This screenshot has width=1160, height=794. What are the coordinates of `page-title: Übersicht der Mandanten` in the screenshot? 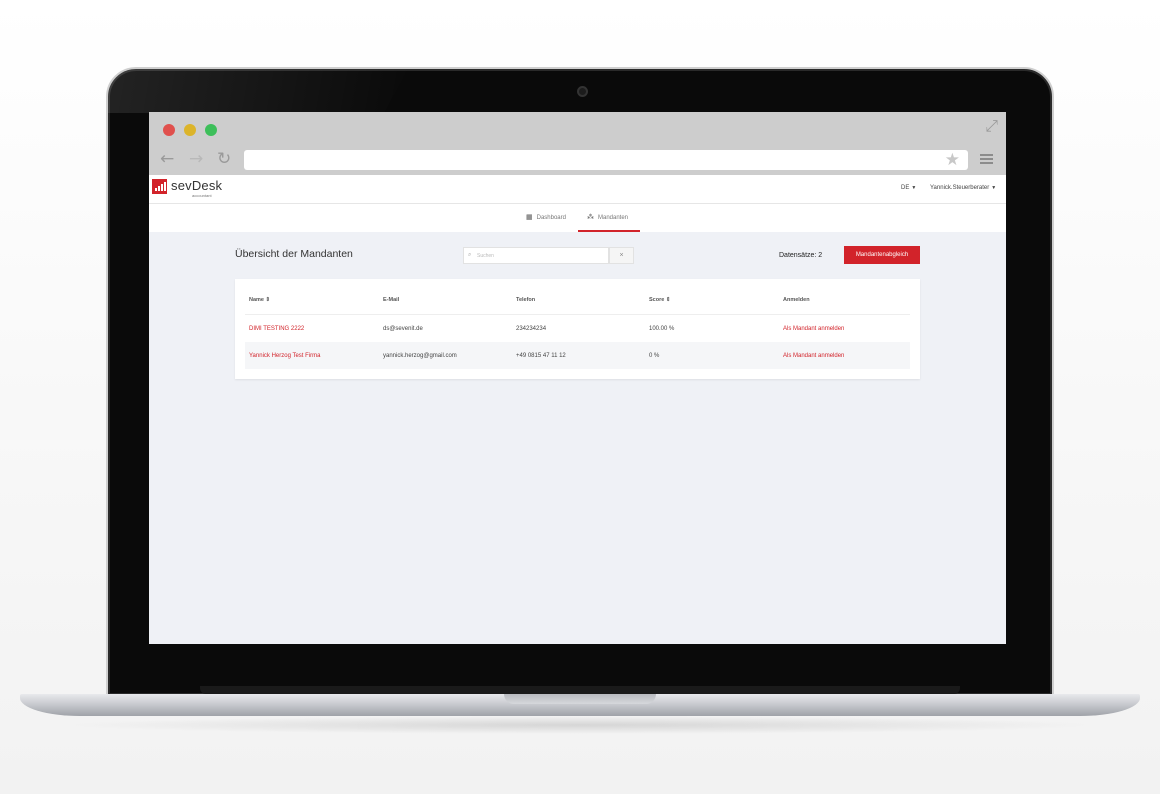 It's located at (294, 254).